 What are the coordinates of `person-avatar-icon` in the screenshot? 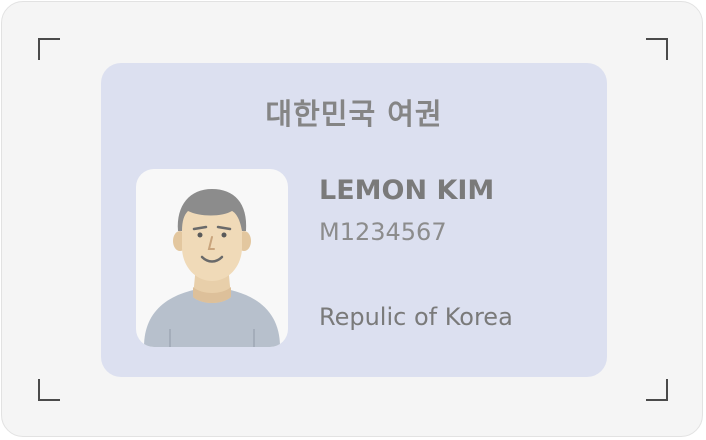 It's located at (212, 268).